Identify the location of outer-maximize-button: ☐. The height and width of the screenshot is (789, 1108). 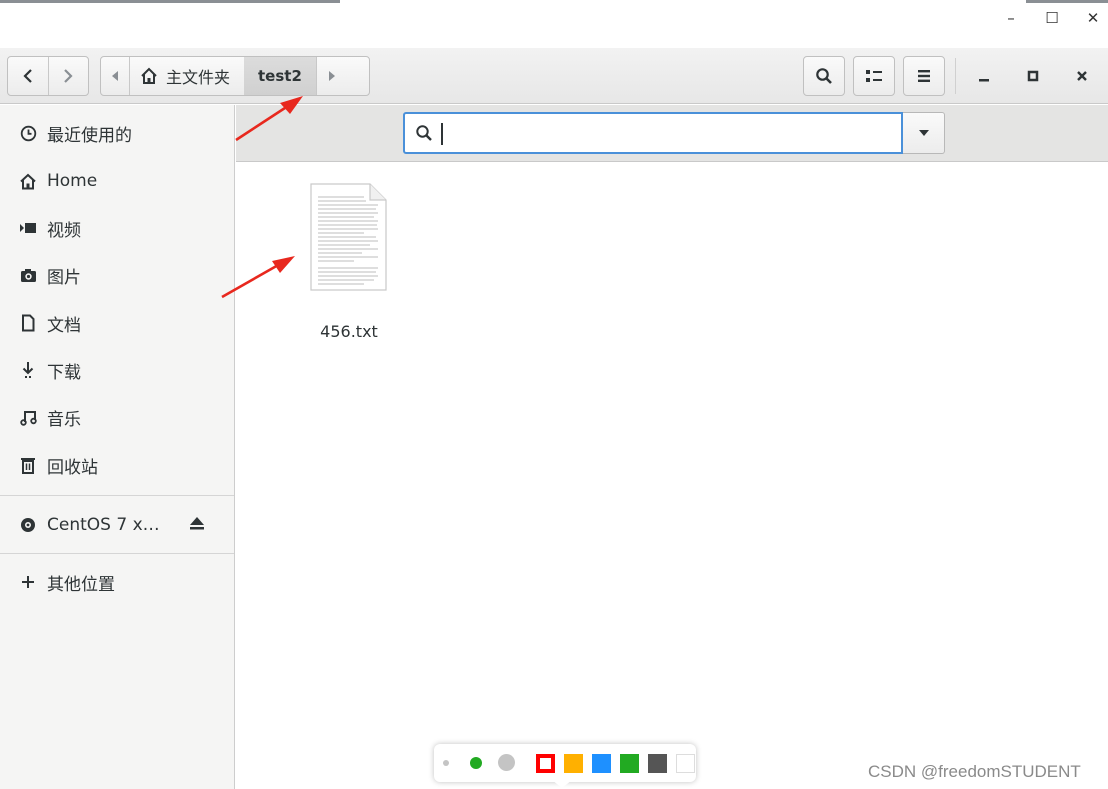
(1052, 18).